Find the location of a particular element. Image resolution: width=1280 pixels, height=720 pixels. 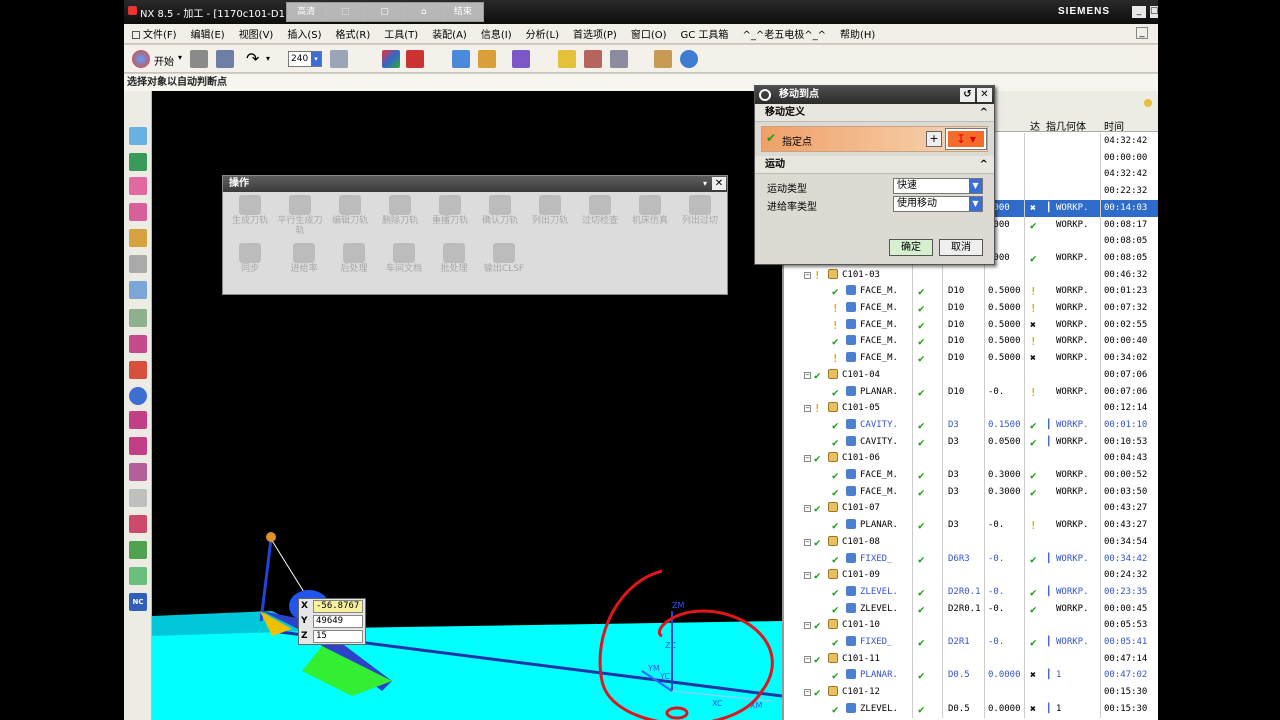

floatbar-home-button: ⌂ is located at coordinates (424, 12).